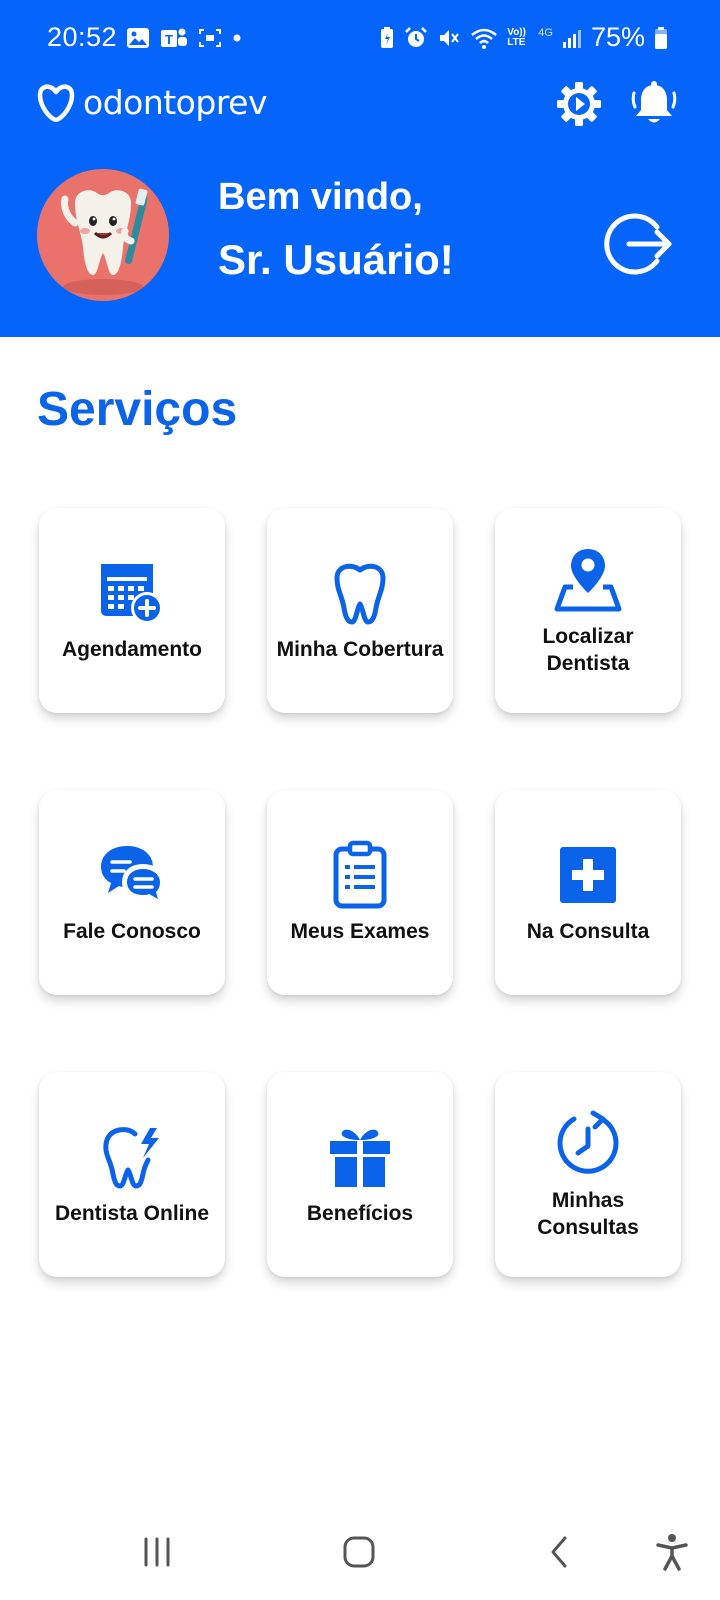 The image size is (720, 1600). Describe the element at coordinates (132, 1157) in the screenshot. I see `tooth-online-icon` at that location.